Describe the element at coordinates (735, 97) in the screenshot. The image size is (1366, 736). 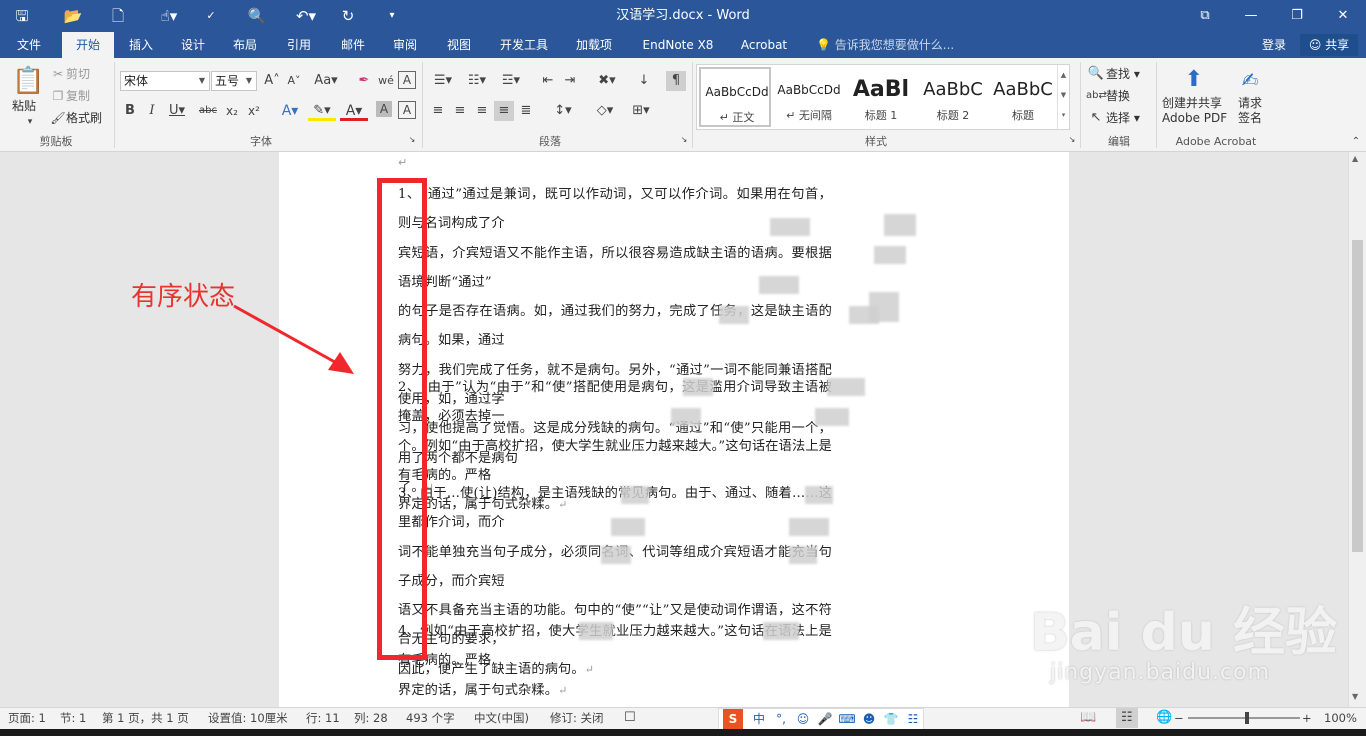
I see `style-normal: AaBbCcDd ↵ 正文` at that location.